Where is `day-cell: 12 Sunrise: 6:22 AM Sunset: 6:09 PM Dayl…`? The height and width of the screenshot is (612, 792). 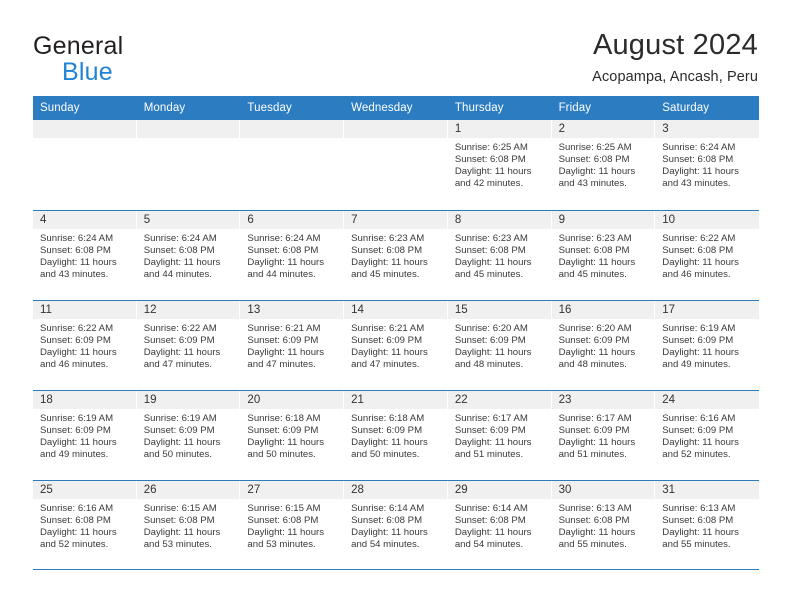
day-cell: 12 Sunrise: 6:22 AM Sunset: 6:09 PM Dayl… is located at coordinates (188, 345).